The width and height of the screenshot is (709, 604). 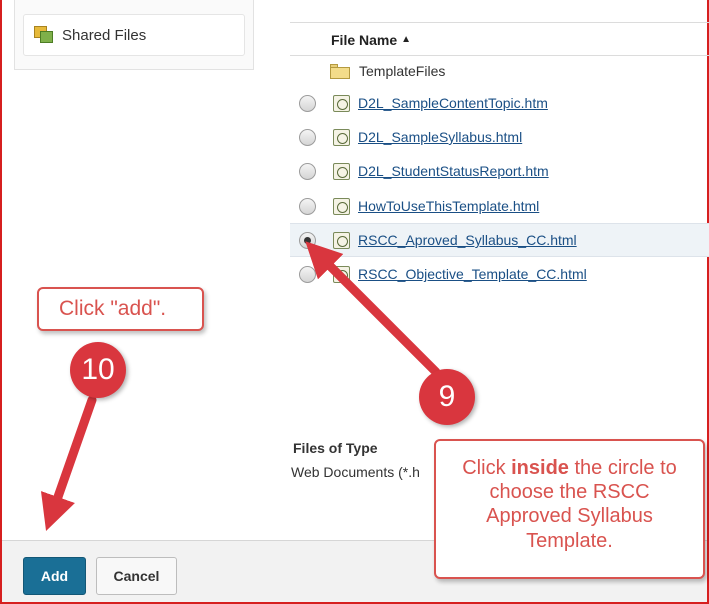 I want to click on add-button: Add, so click(x=54, y=576).